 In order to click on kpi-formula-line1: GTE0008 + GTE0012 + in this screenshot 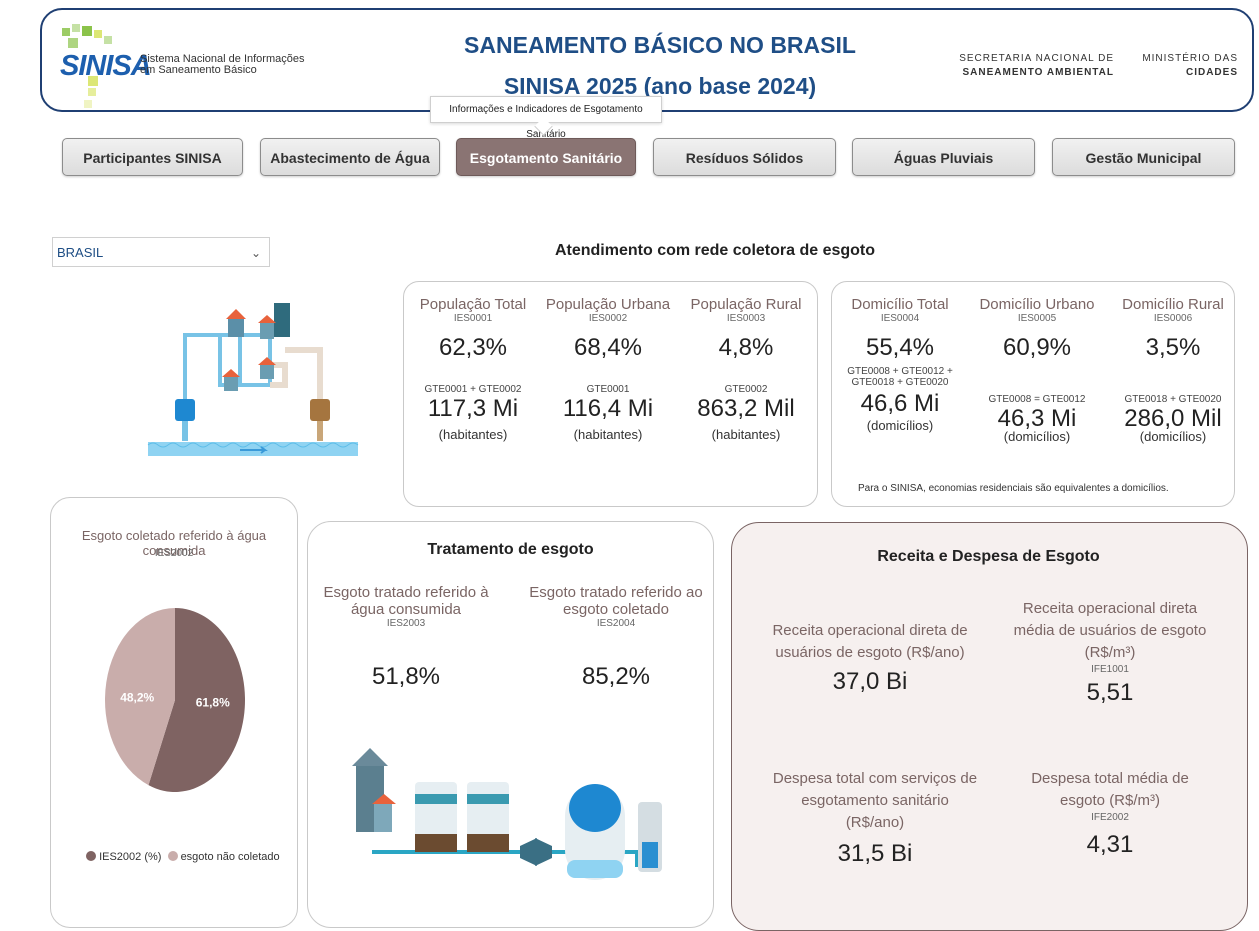, I will do `click(900, 371)`.